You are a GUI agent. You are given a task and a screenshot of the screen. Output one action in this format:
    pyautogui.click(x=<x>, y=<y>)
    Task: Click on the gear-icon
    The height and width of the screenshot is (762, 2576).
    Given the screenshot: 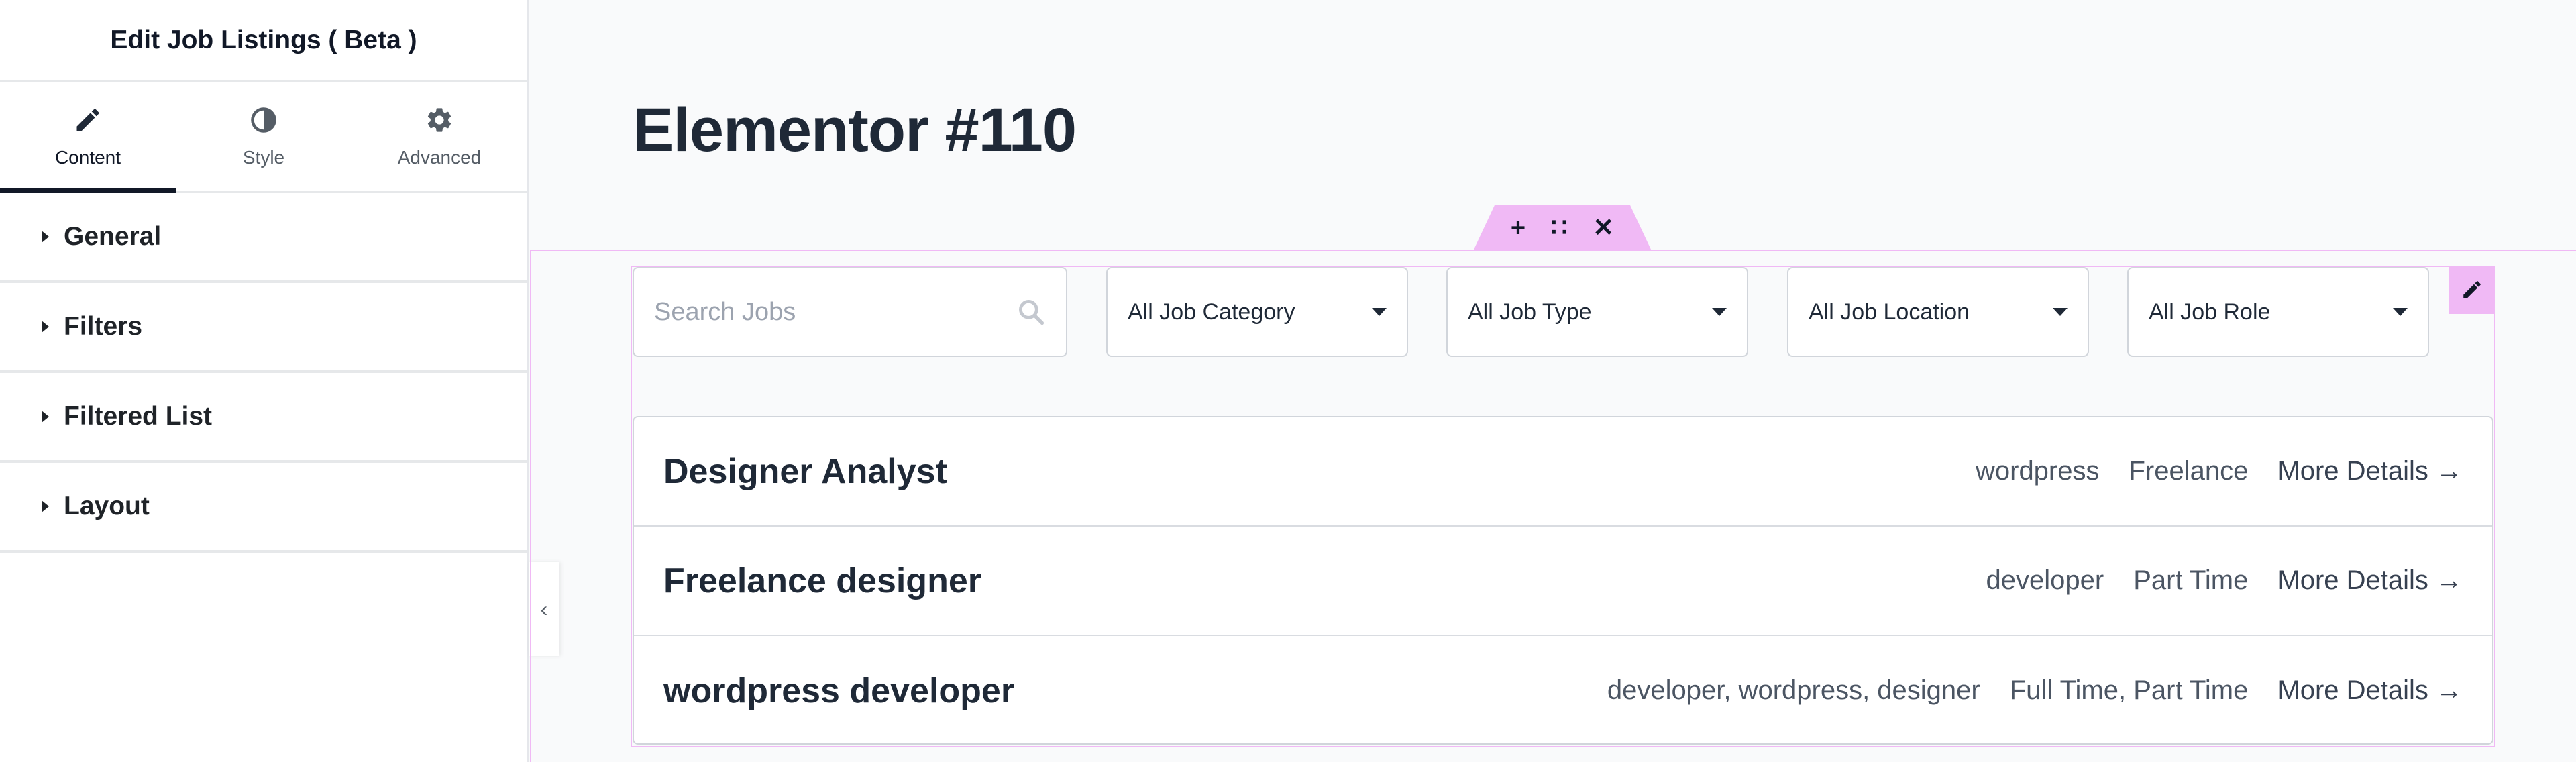 What is the action you would take?
    pyautogui.click(x=439, y=120)
    